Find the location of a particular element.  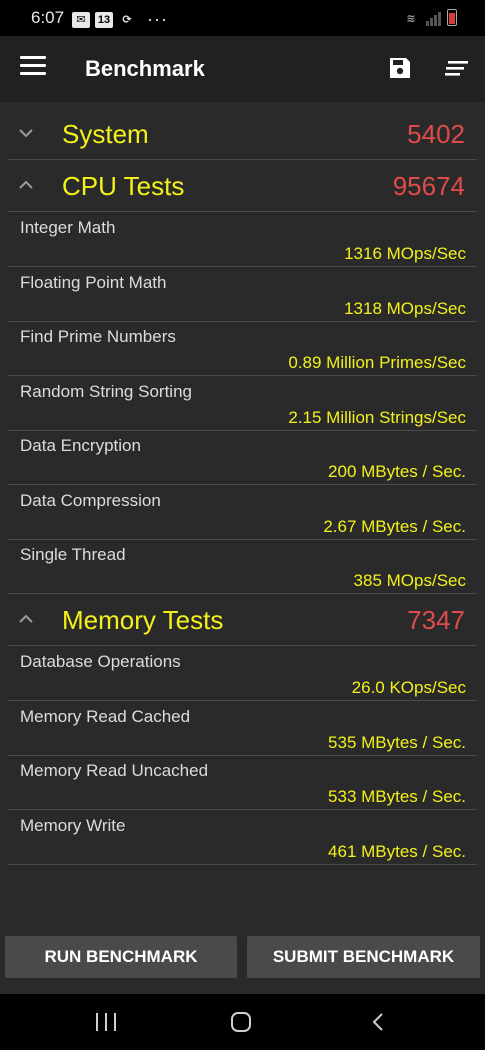

list-item: Memory Read Cached 535 MBytes / Sec. is located at coordinates (242, 728).